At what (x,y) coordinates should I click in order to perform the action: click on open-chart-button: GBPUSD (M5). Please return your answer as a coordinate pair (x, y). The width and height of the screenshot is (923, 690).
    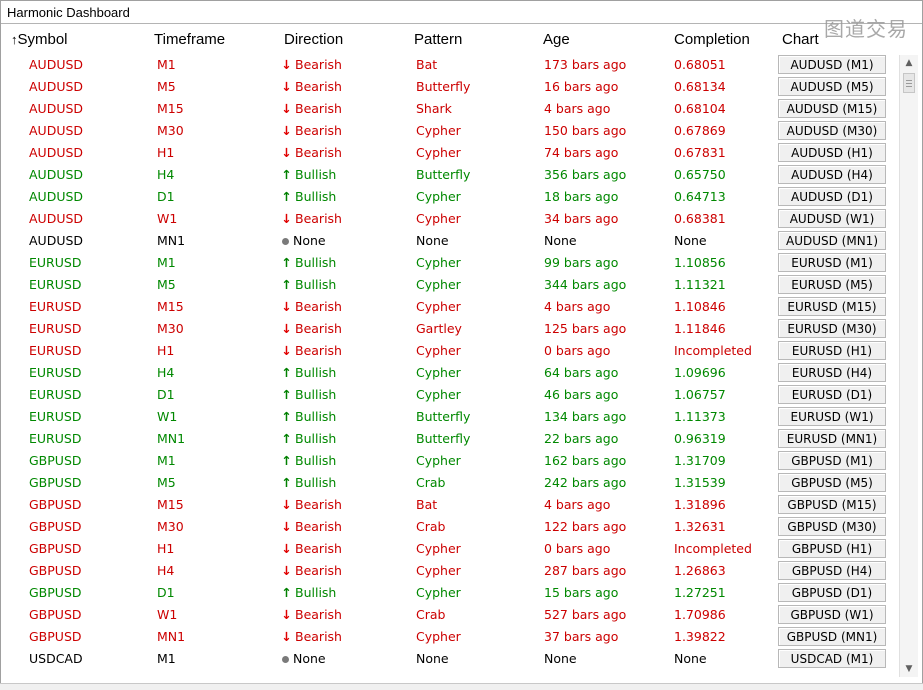
    Looking at the image, I should click on (832, 482).